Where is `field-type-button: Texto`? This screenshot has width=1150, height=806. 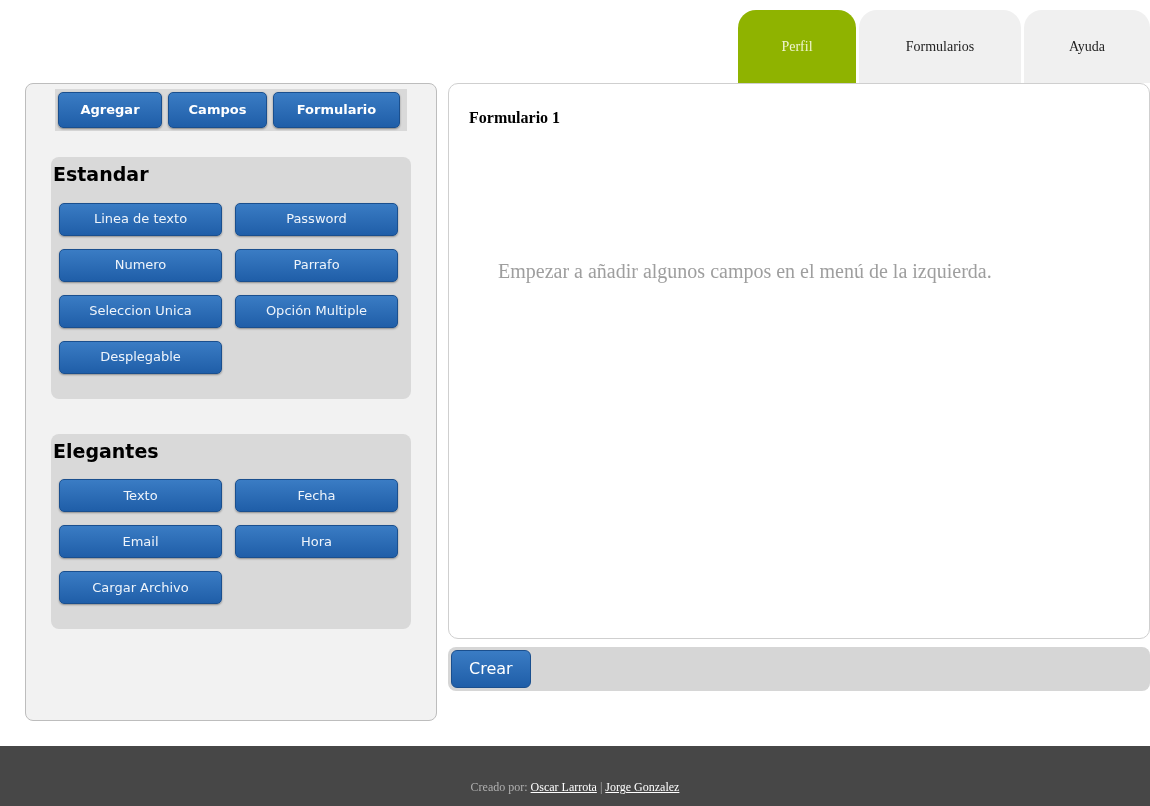
field-type-button: Texto is located at coordinates (140, 495).